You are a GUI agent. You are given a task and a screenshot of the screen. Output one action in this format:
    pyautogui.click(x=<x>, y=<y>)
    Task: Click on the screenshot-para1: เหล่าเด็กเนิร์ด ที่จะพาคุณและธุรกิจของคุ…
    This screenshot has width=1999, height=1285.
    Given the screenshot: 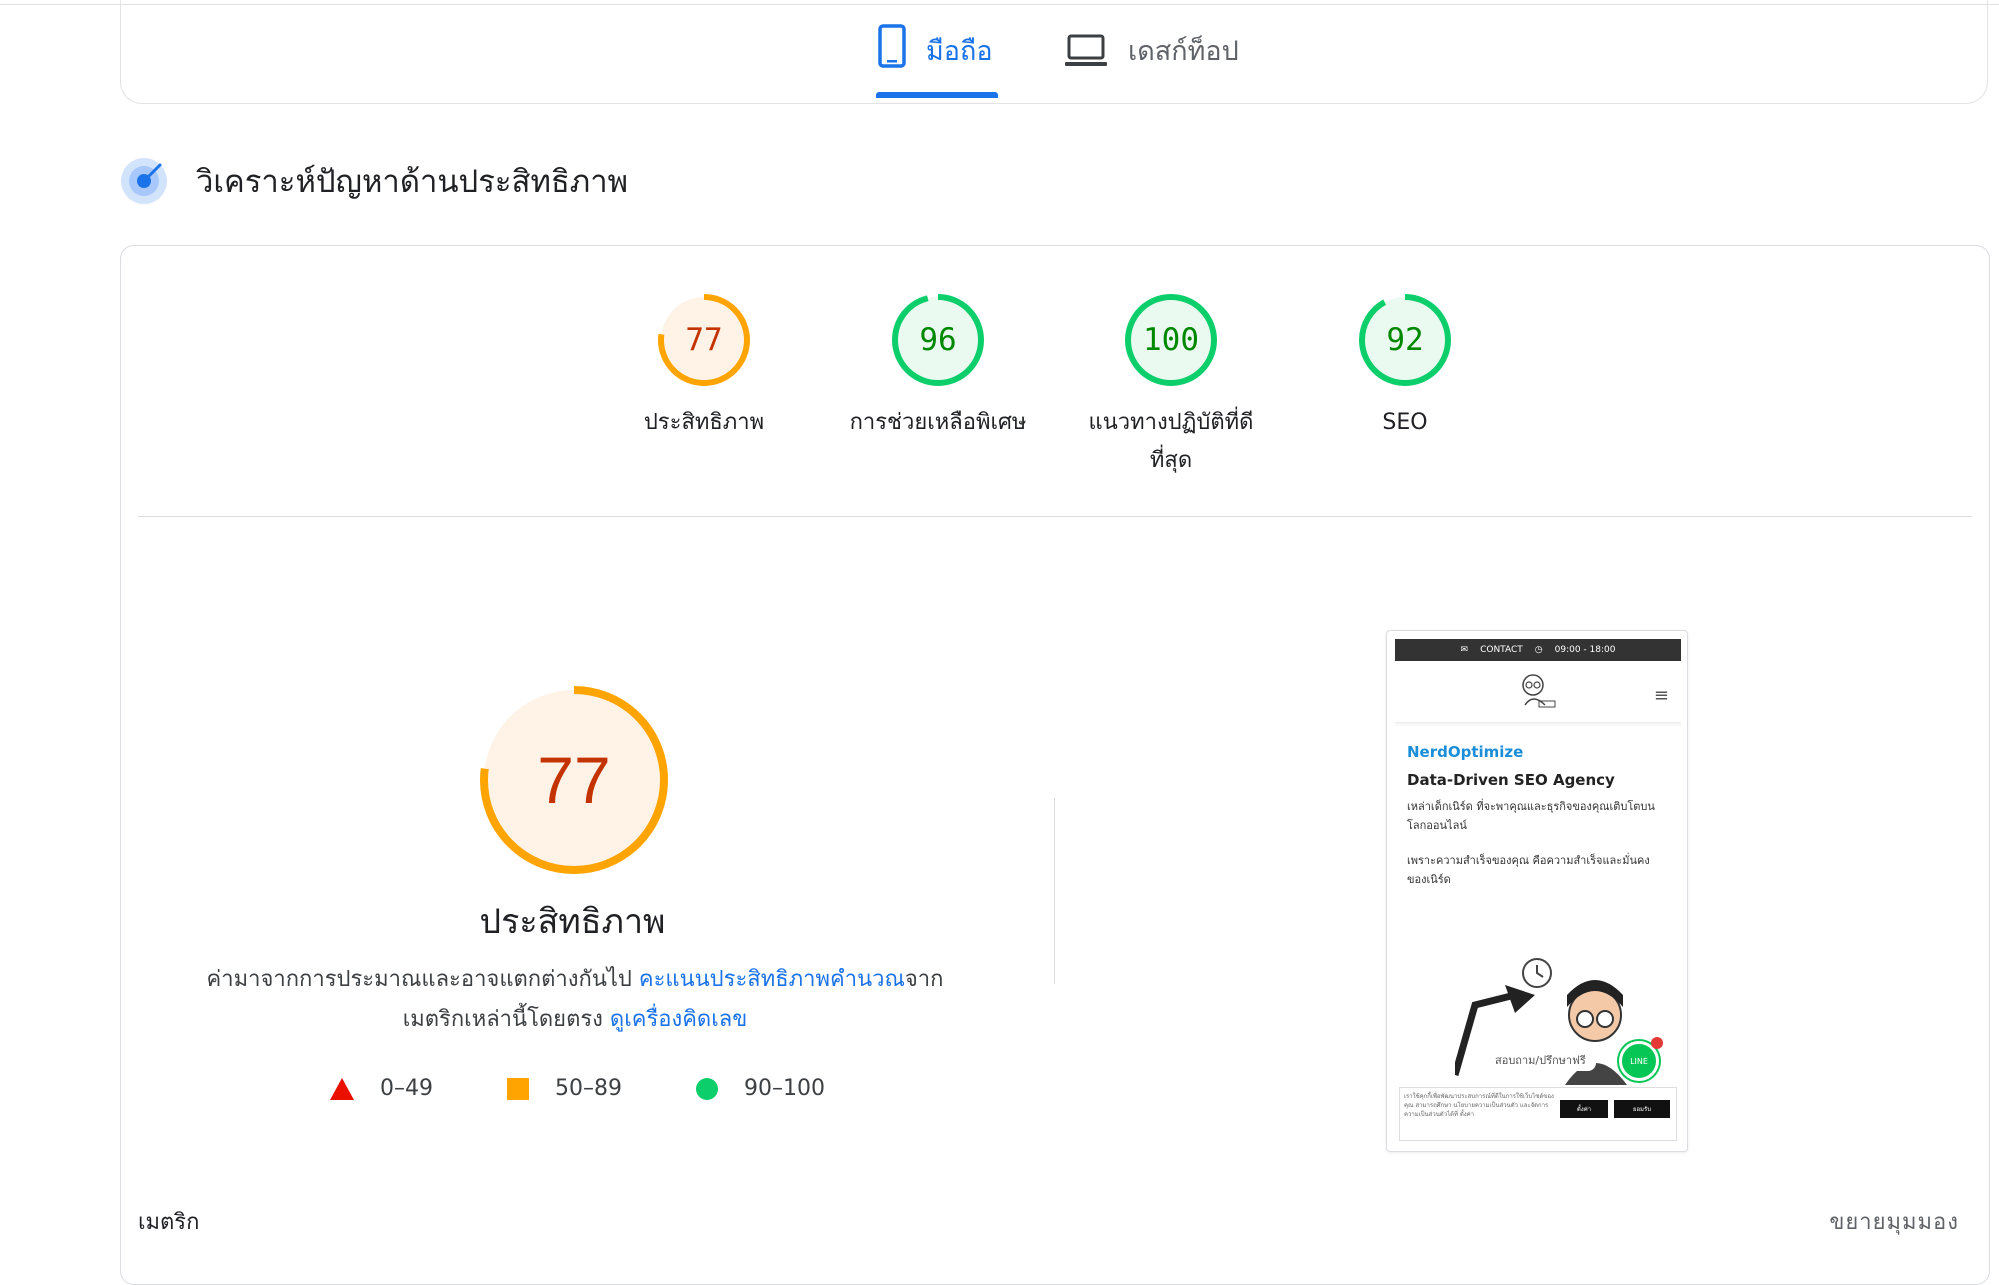 What is the action you would take?
    pyautogui.click(x=1531, y=816)
    